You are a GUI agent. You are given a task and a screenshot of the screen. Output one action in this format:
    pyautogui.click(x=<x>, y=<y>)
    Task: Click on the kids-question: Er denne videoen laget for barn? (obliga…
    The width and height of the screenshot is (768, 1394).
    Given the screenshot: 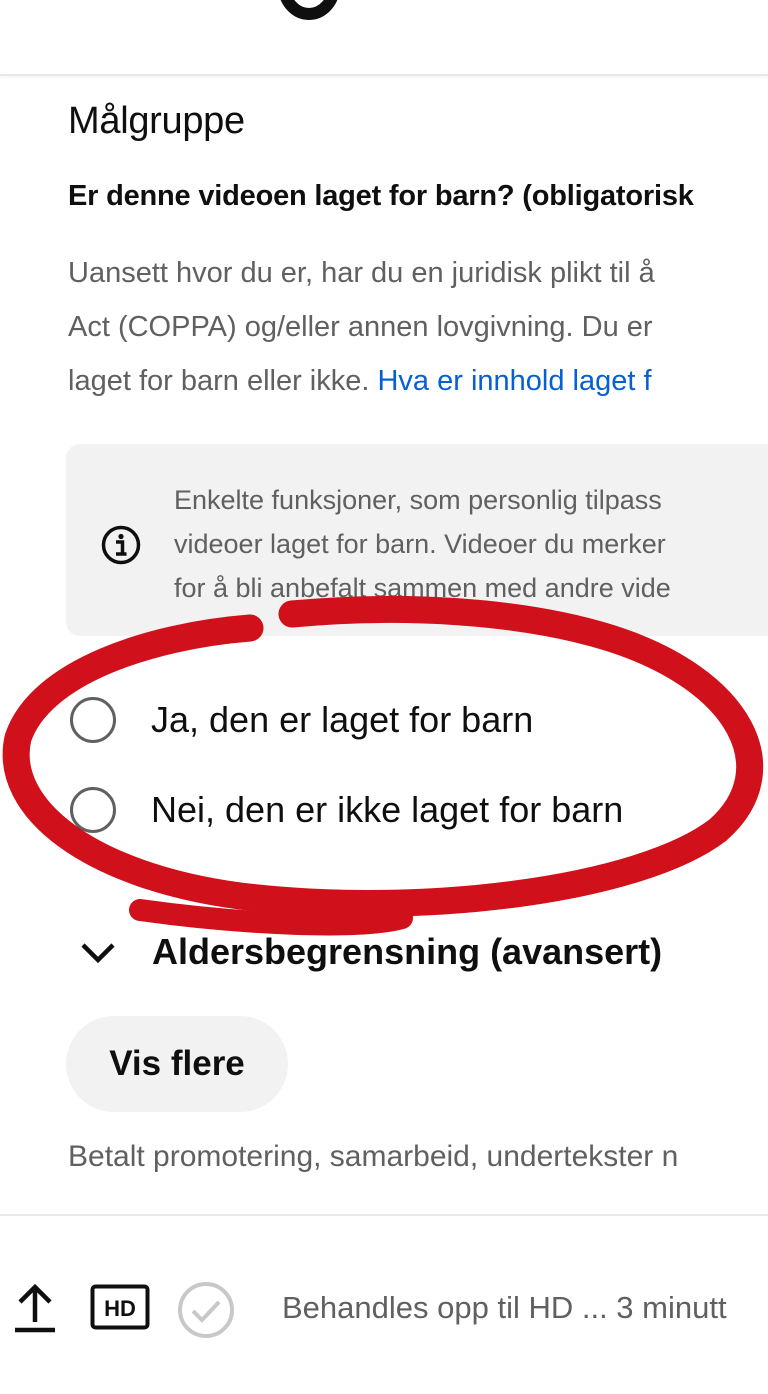 What is the action you would take?
    pyautogui.click(x=381, y=196)
    